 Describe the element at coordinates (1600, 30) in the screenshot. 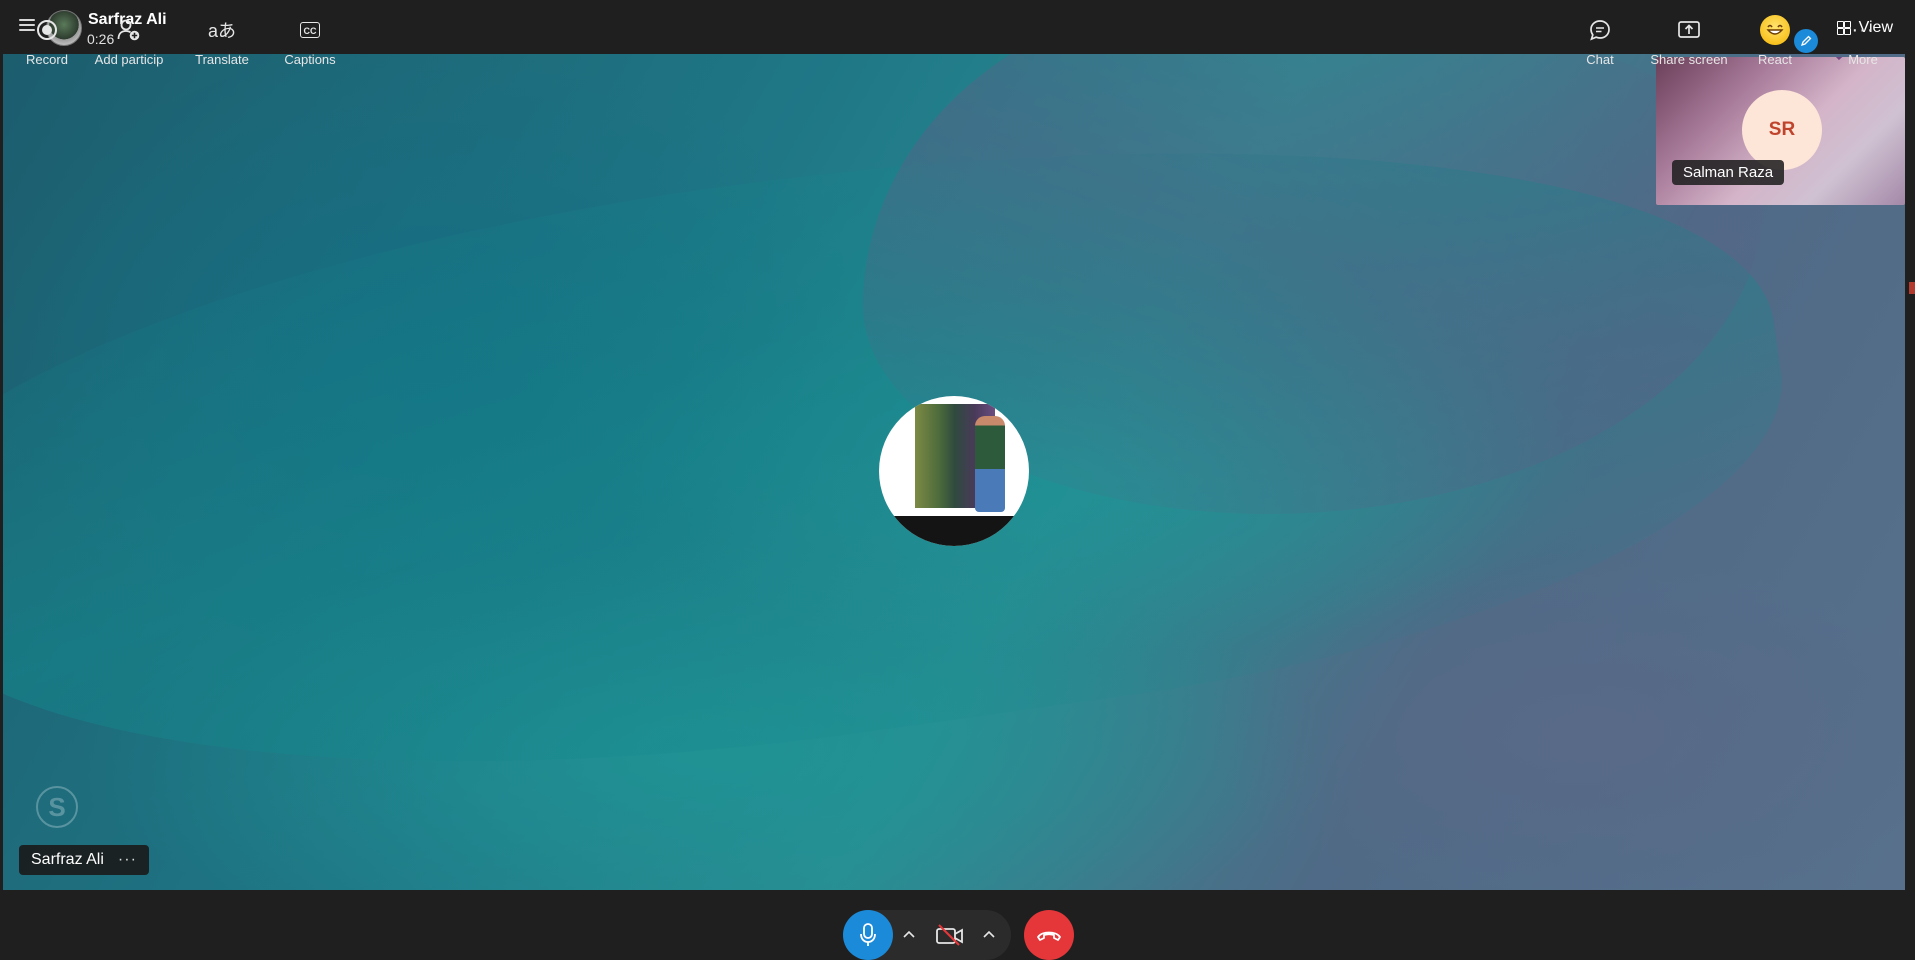

I see `chat-icon` at that location.